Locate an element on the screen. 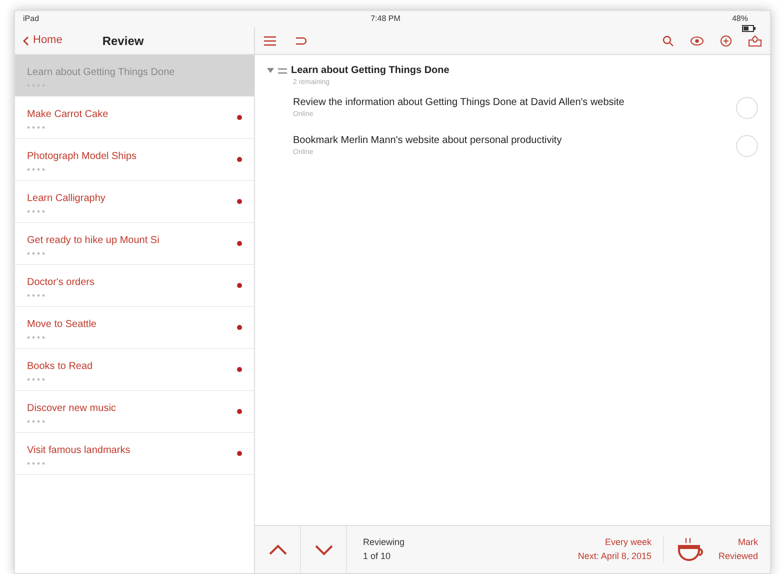  list-icon is located at coordinates (270, 40).